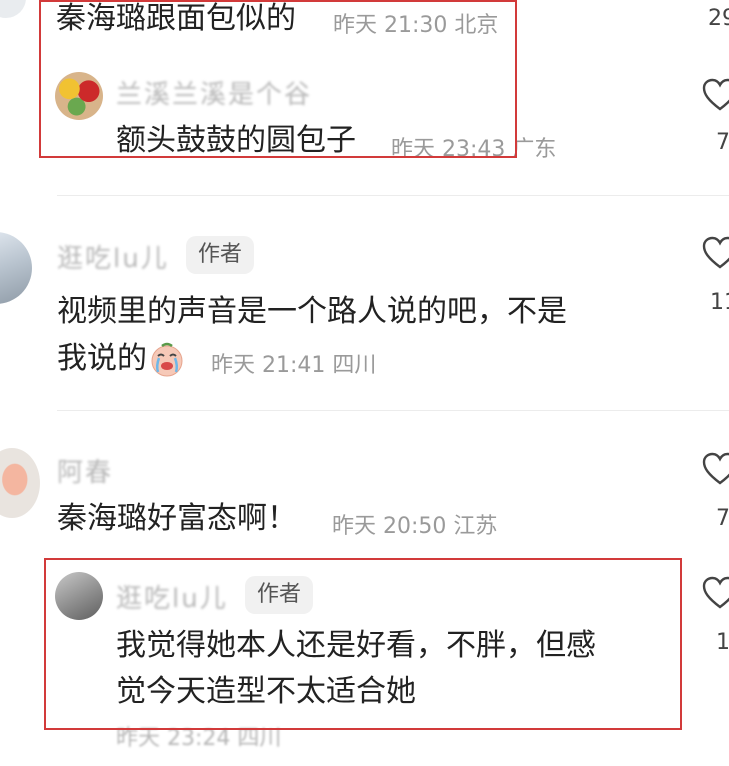 The image size is (729, 766). Describe the element at coordinates (718, 18) in the screenshot. I see `like-count: 29` at that location.